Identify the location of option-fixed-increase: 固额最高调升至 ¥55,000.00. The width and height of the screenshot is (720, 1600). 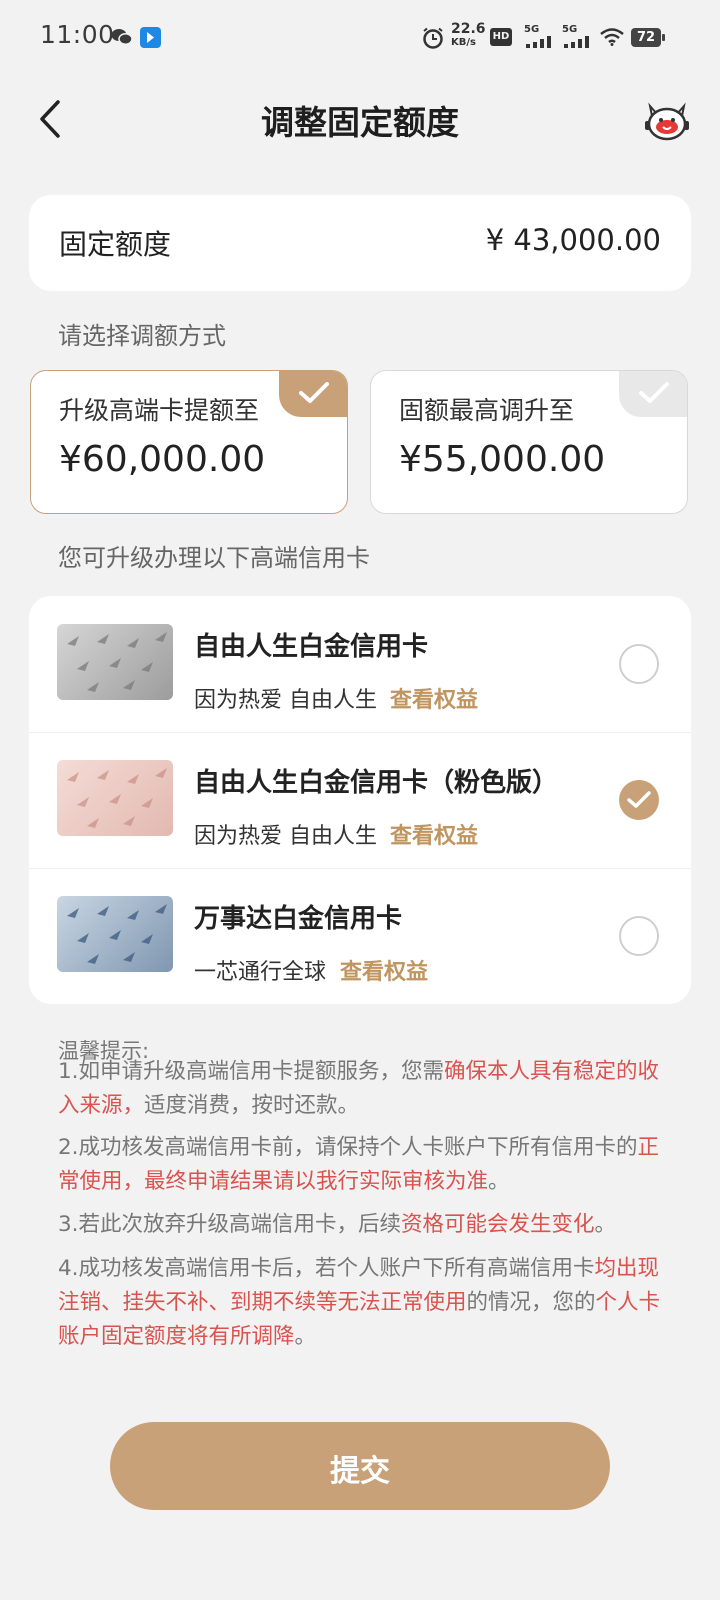
(529, 442).